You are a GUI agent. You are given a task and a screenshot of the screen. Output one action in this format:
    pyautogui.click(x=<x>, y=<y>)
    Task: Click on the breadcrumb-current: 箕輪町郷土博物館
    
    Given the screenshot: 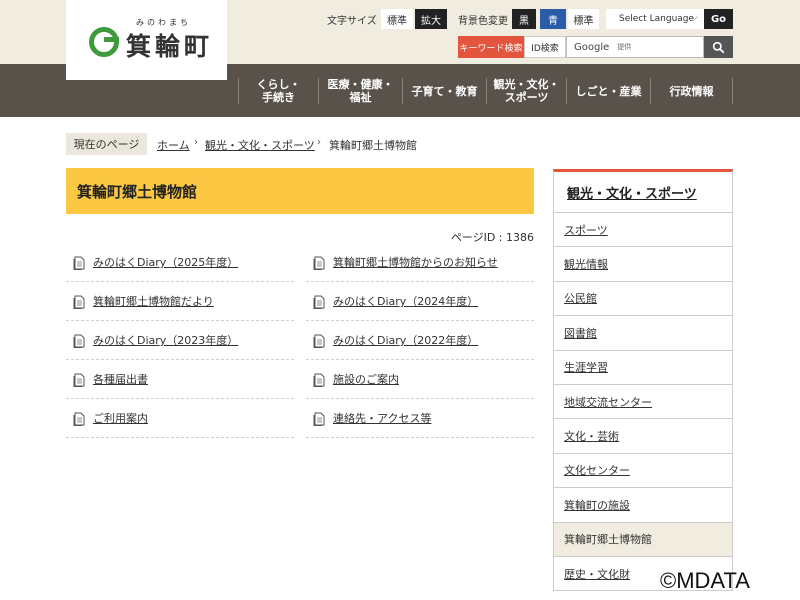 What is the action you would take?
    pyautogui.click(x=373, y=145)
    